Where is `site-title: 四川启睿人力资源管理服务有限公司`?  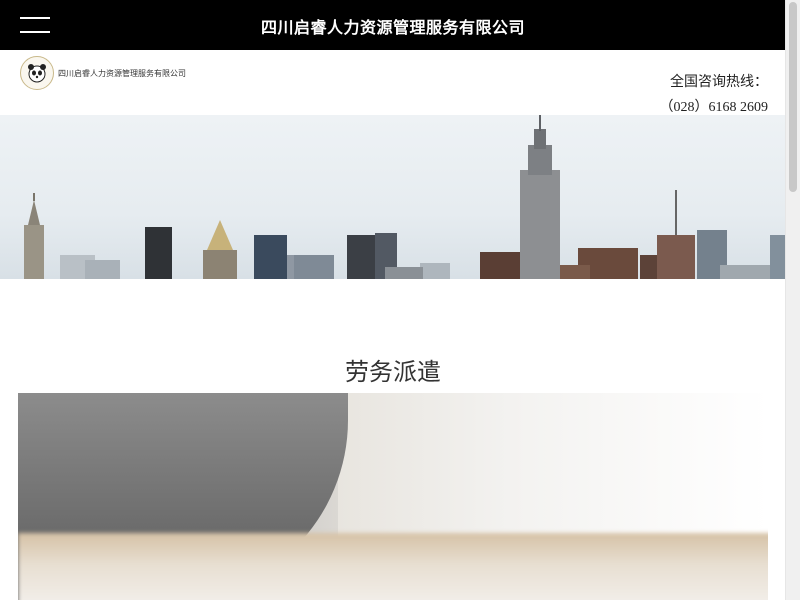 site-title: 四川启睿人力资源管理服务有限公司 is located at coordinates (392, 27).